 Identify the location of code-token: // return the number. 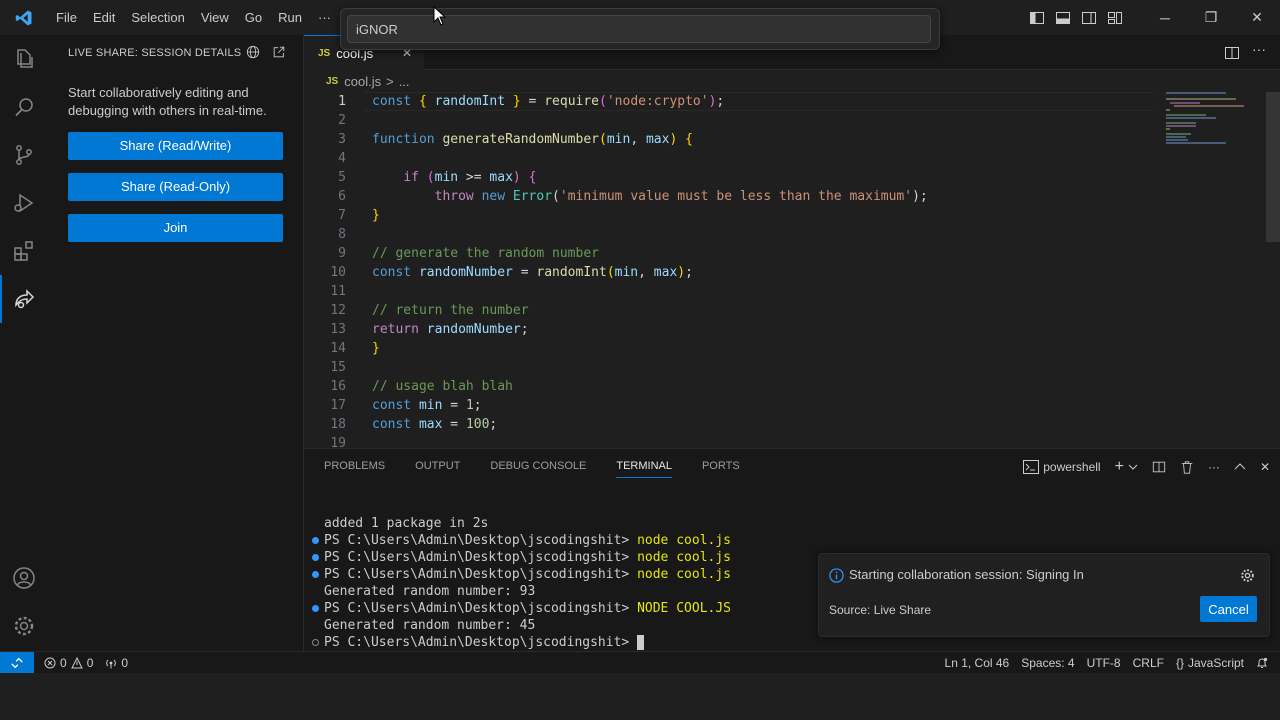
(450, 310).